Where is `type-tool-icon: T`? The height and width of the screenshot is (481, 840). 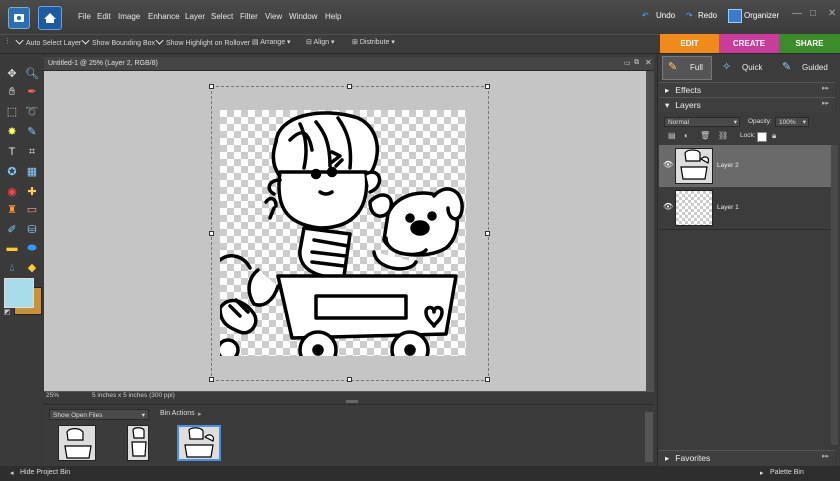
type-tool-icon: T is located at coordinates (12, 152).